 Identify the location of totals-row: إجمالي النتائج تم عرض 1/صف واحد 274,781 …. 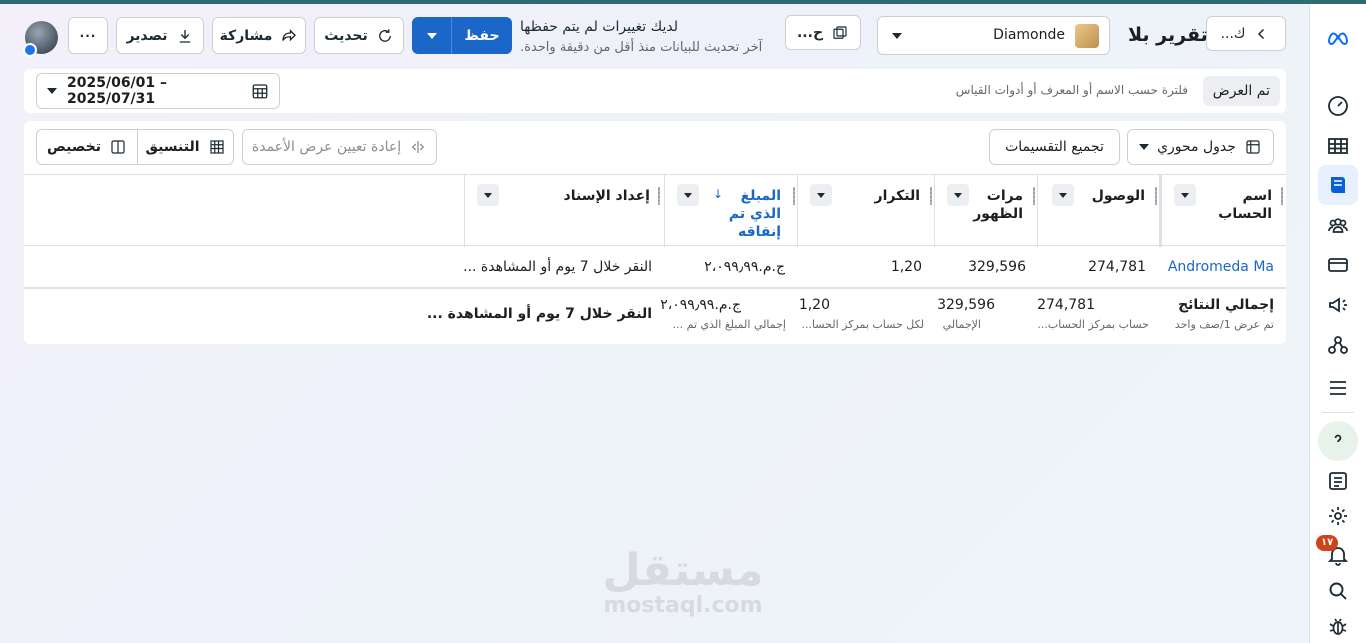
(655, 317).